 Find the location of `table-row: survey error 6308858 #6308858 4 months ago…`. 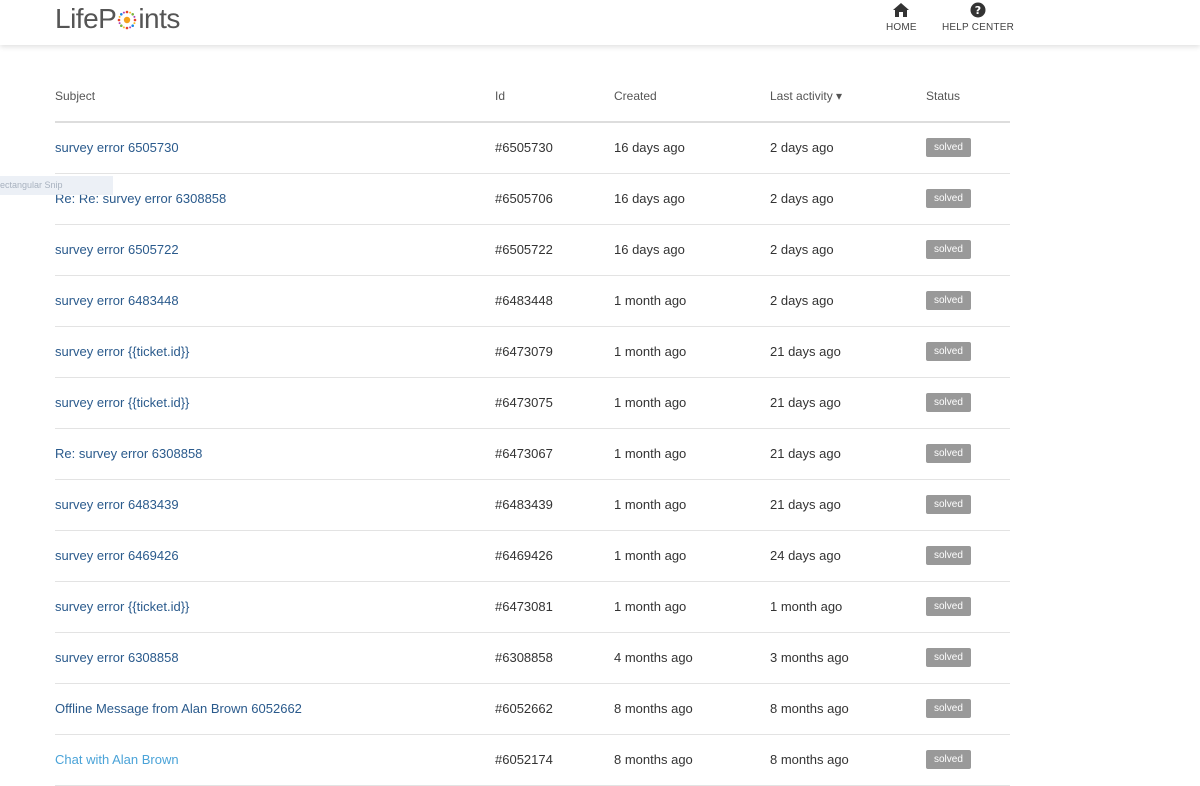

table-row: survey error 6308858 #6308858 4 months ago… is located at coordinates (532, 658).